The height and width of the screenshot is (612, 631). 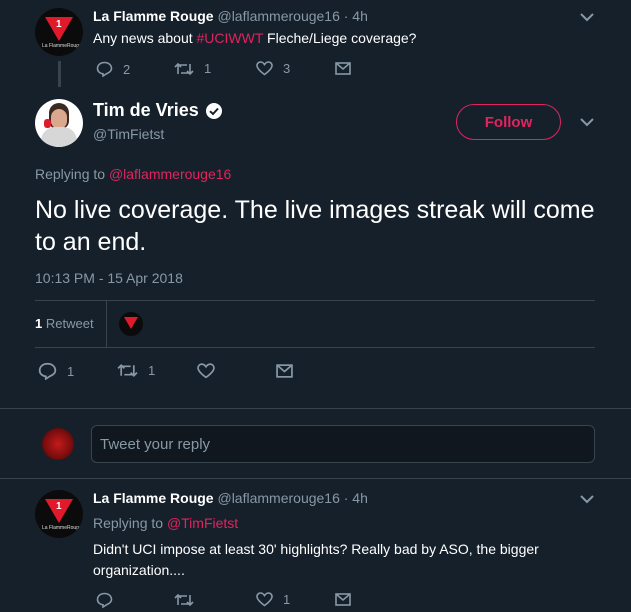 What do you see at coordinates (69, 323) in the screenshot?
I see `retweet-stat-label: Retweet` at bounding box center [69, 323].